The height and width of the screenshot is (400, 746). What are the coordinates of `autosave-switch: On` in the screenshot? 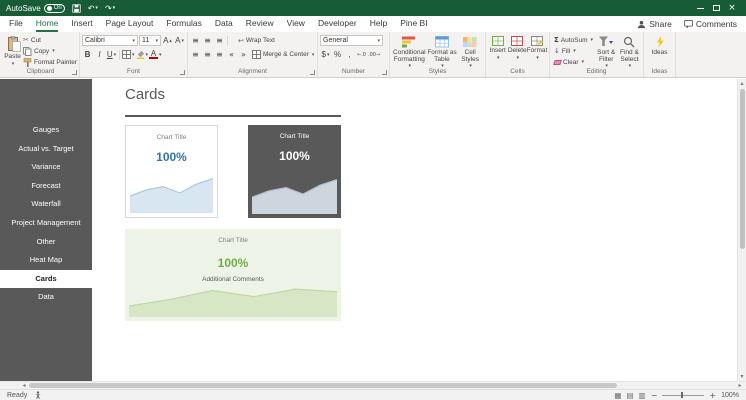 It's located at (54, 8).